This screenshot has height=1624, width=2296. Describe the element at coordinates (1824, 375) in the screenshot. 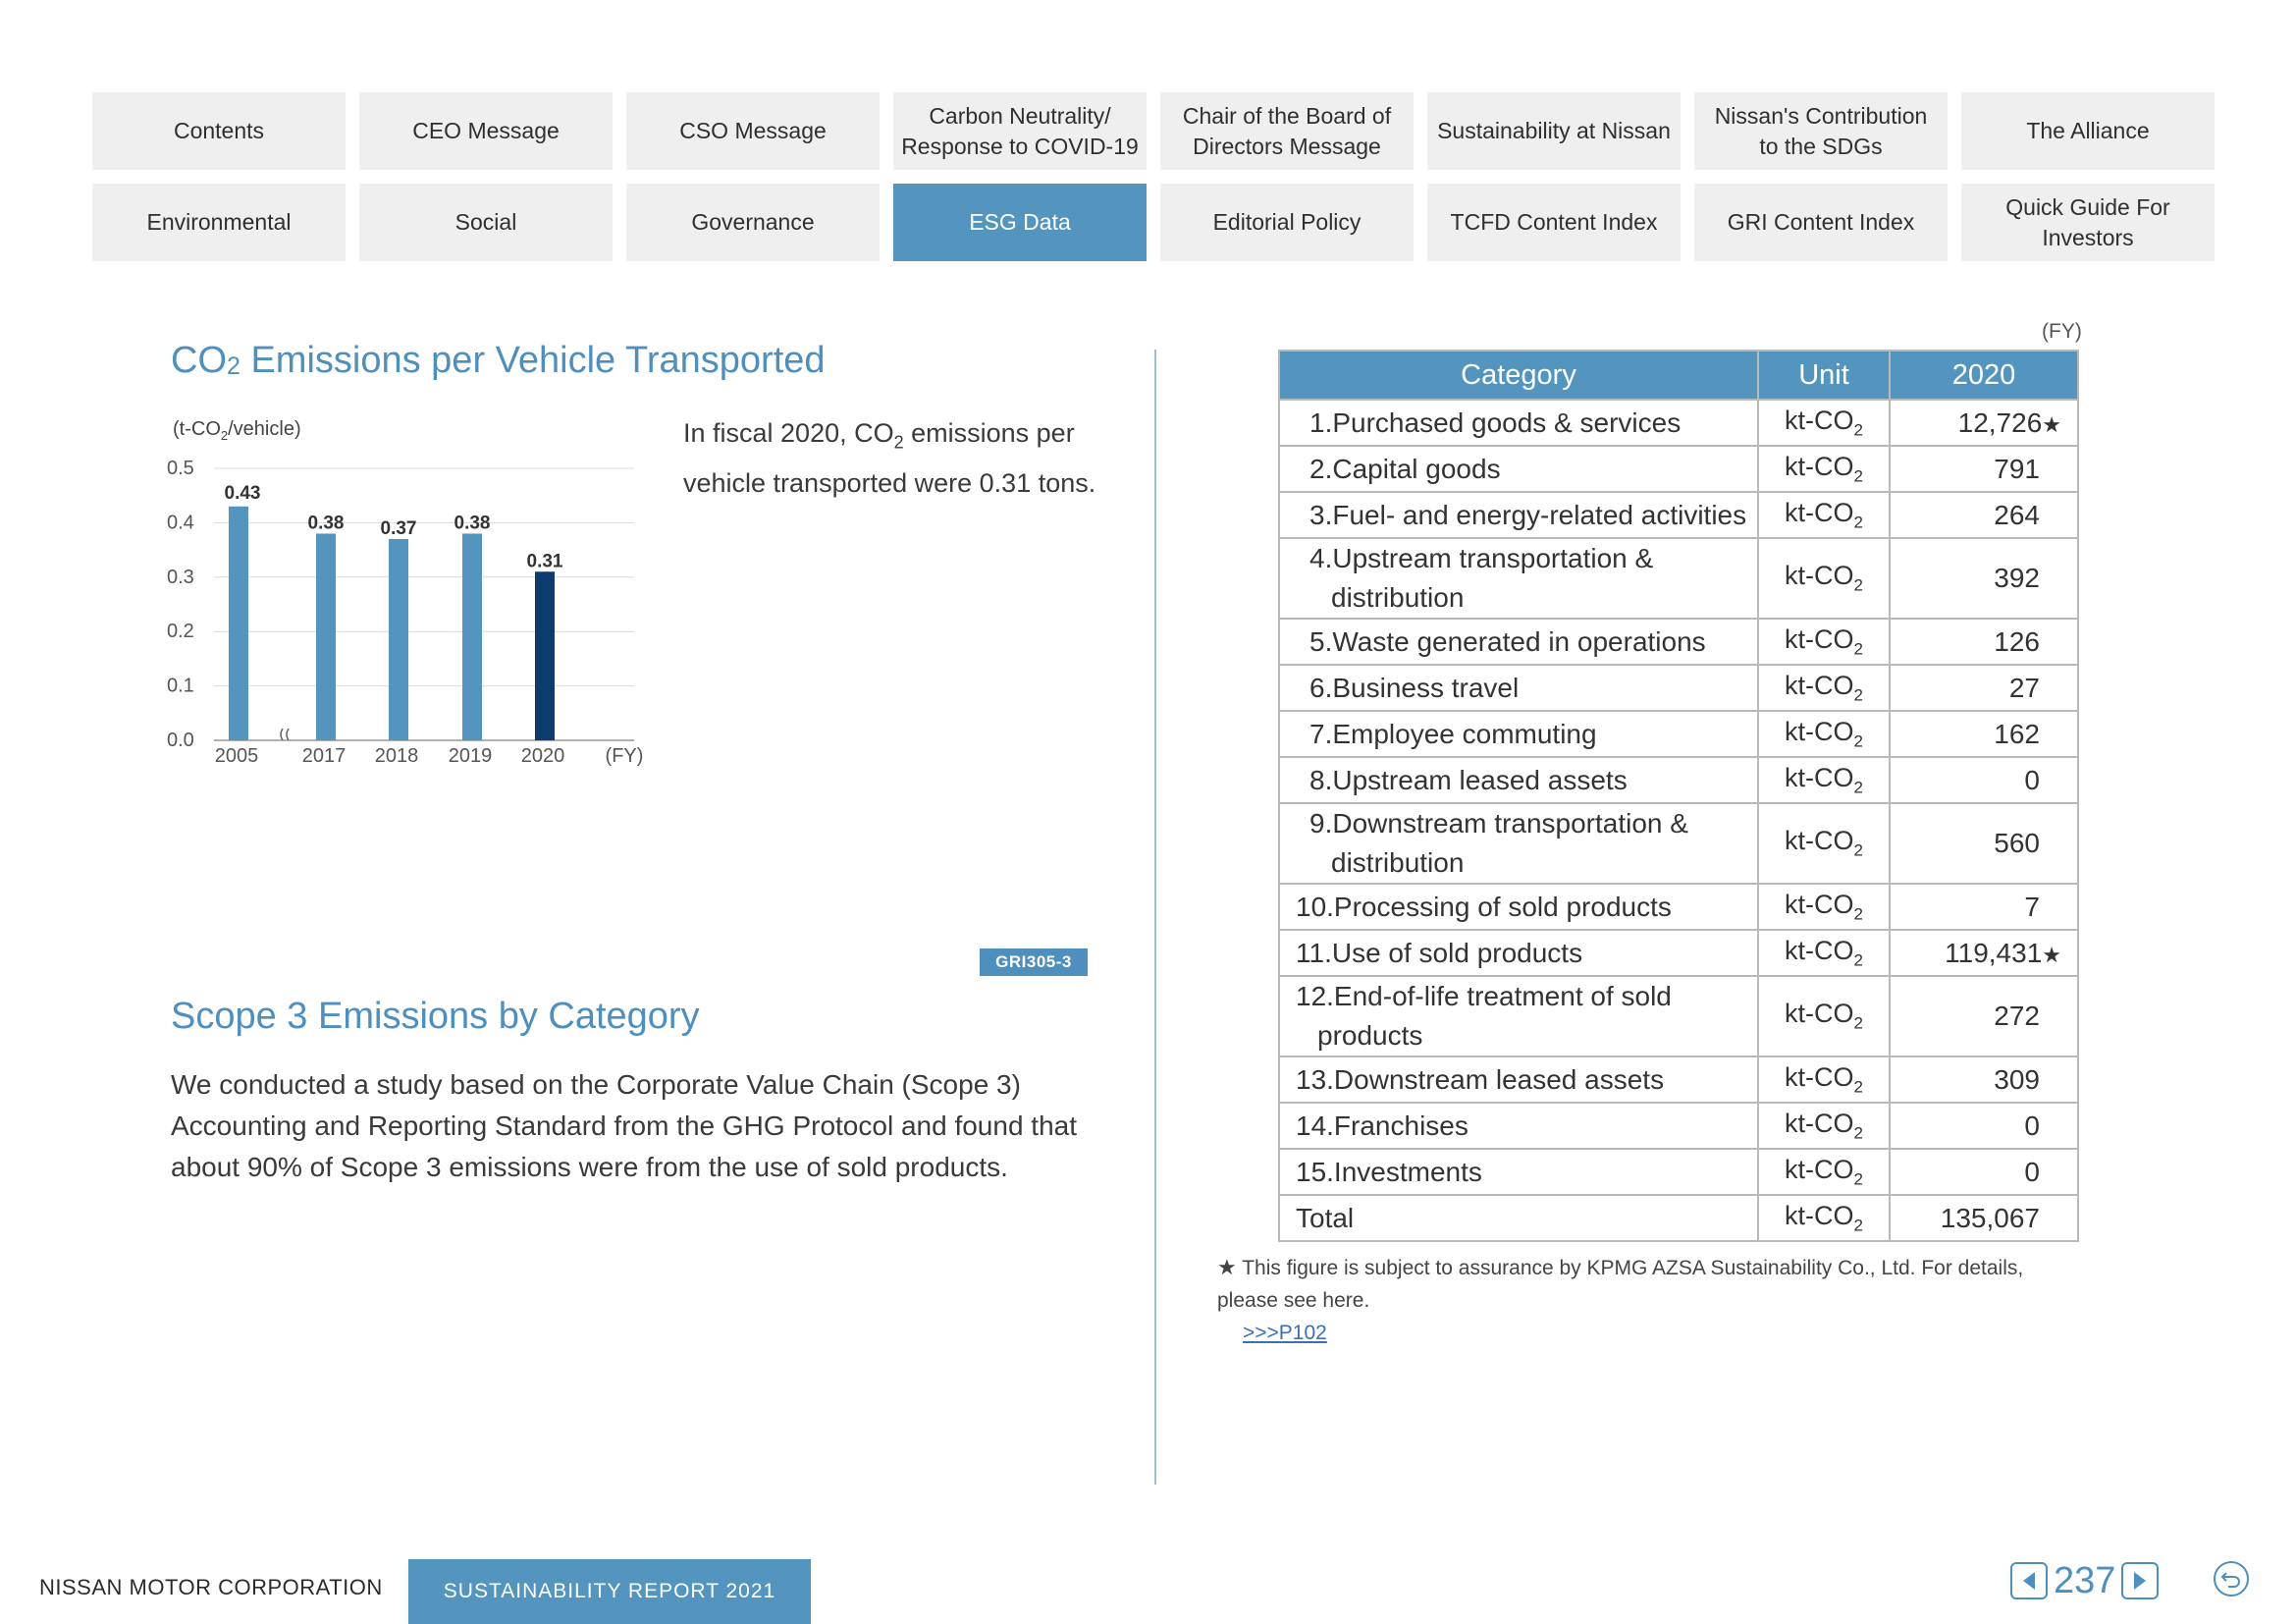

I see `header-unit: Unit` at that location.